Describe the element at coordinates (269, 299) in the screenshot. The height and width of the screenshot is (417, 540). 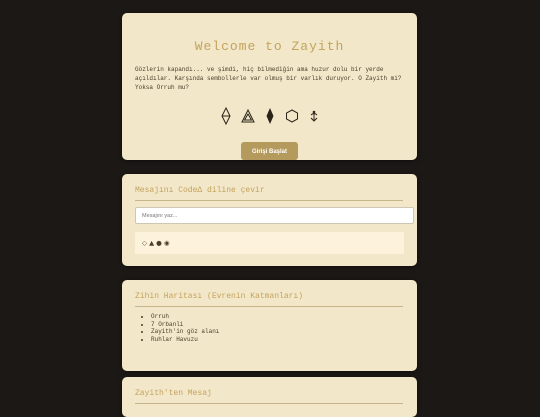
I see `mind-map-title: Zihin Haritası (Evrenin Katmanları)` at that location.